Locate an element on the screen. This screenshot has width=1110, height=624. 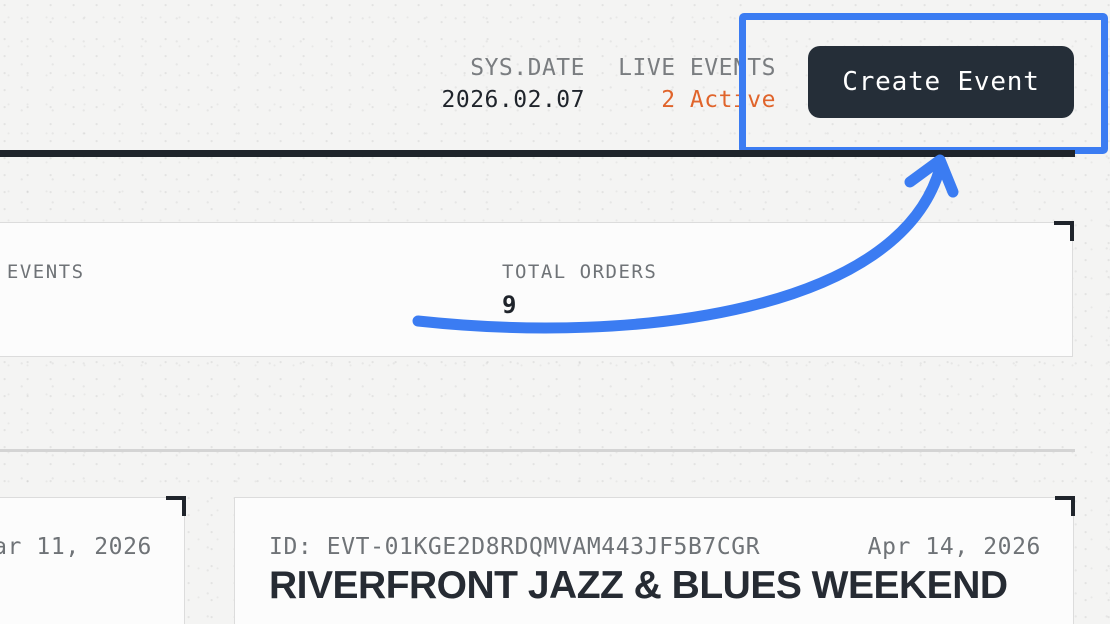
total-orders-label: TOTAL ORDERS is located at coordinates (580, 272).